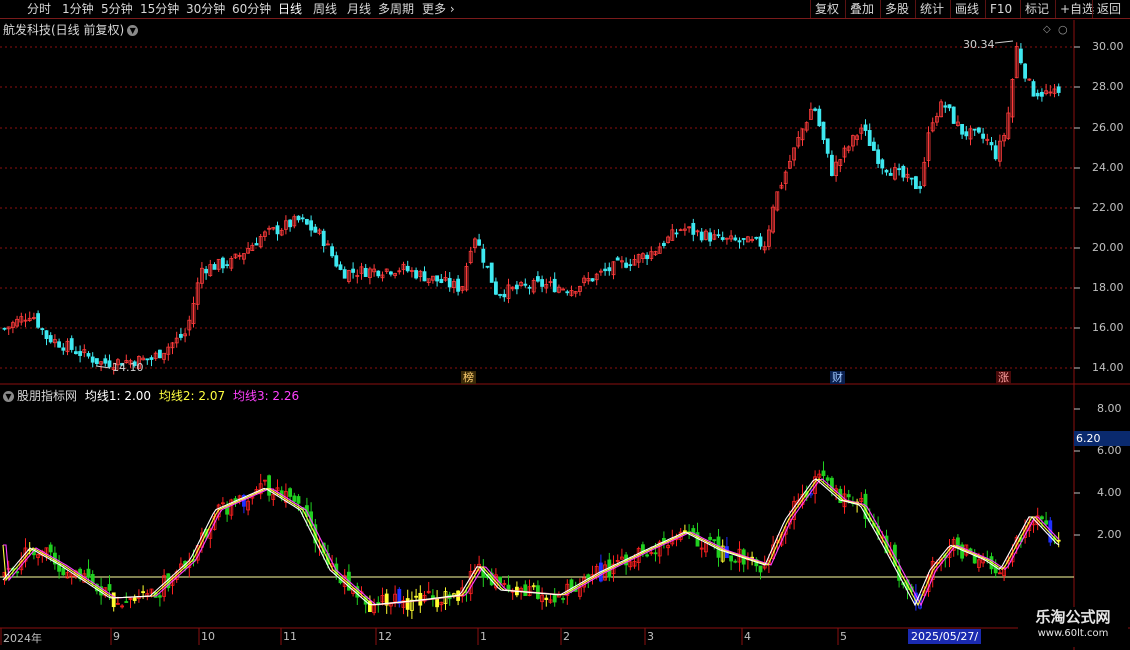 This screenshot has width=1130, height=650. I want to click on event-badge-limit-up: 涨, so click(1003, 377).